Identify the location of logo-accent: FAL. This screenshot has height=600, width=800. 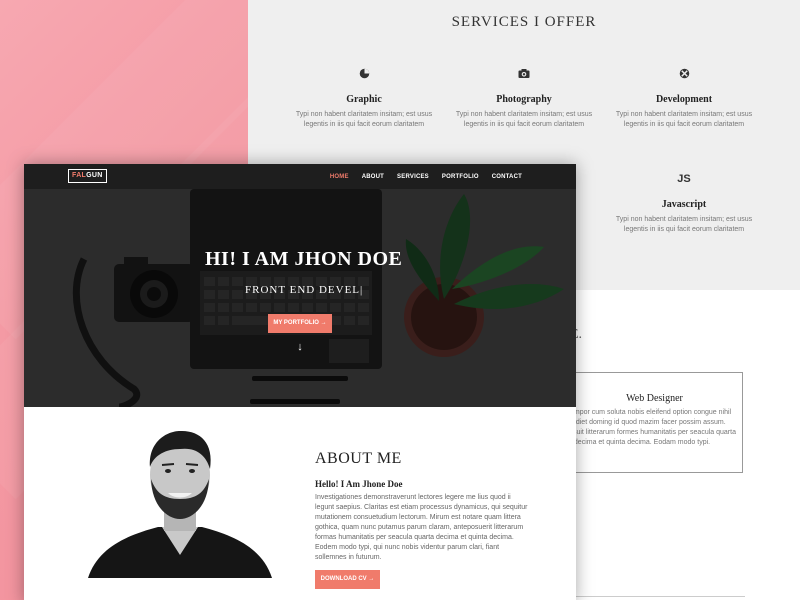
(79, 175).